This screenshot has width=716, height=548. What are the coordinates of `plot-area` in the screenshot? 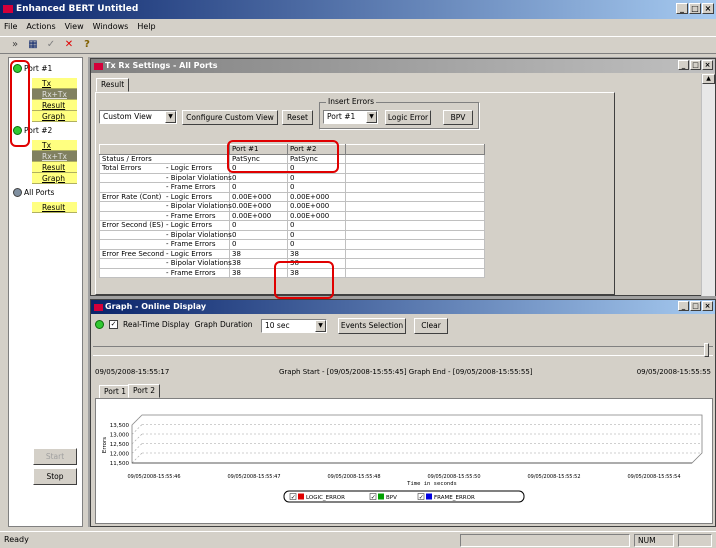 It's located at (417, 439).